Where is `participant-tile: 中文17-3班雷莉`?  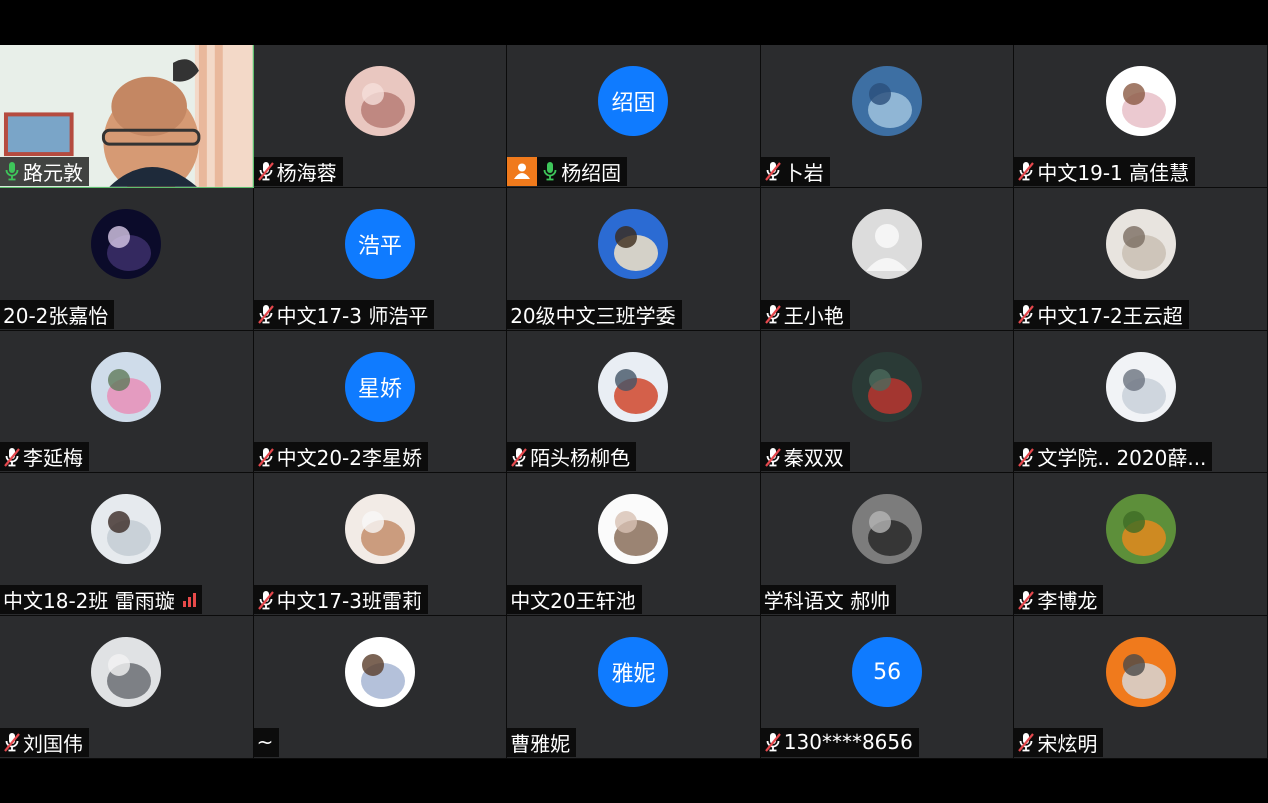 participant-tile: 中文17-3班雷莉 is located at coordinates (380, 545).